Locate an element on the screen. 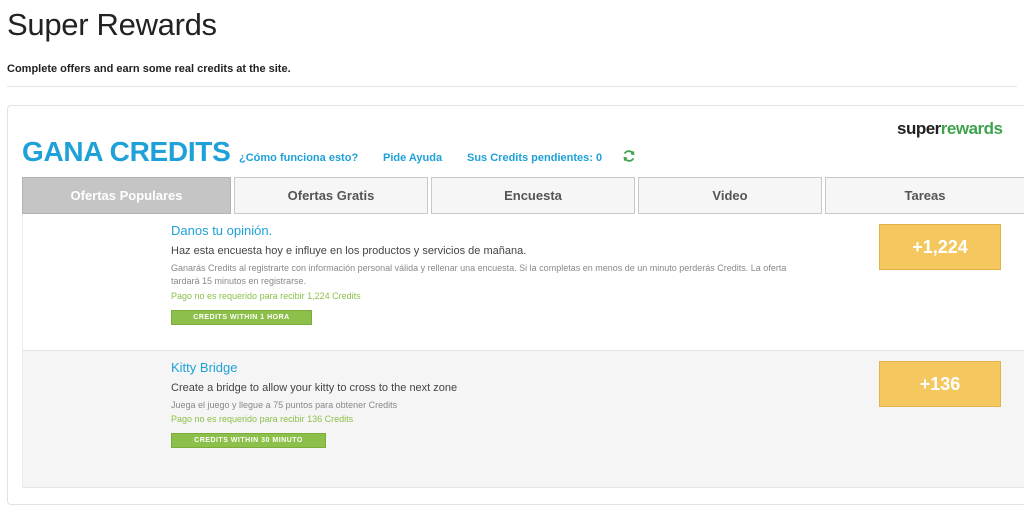 The width and height of the screenshot is (1024, 505). tab-video: Video is located at coordinates (730, 195).